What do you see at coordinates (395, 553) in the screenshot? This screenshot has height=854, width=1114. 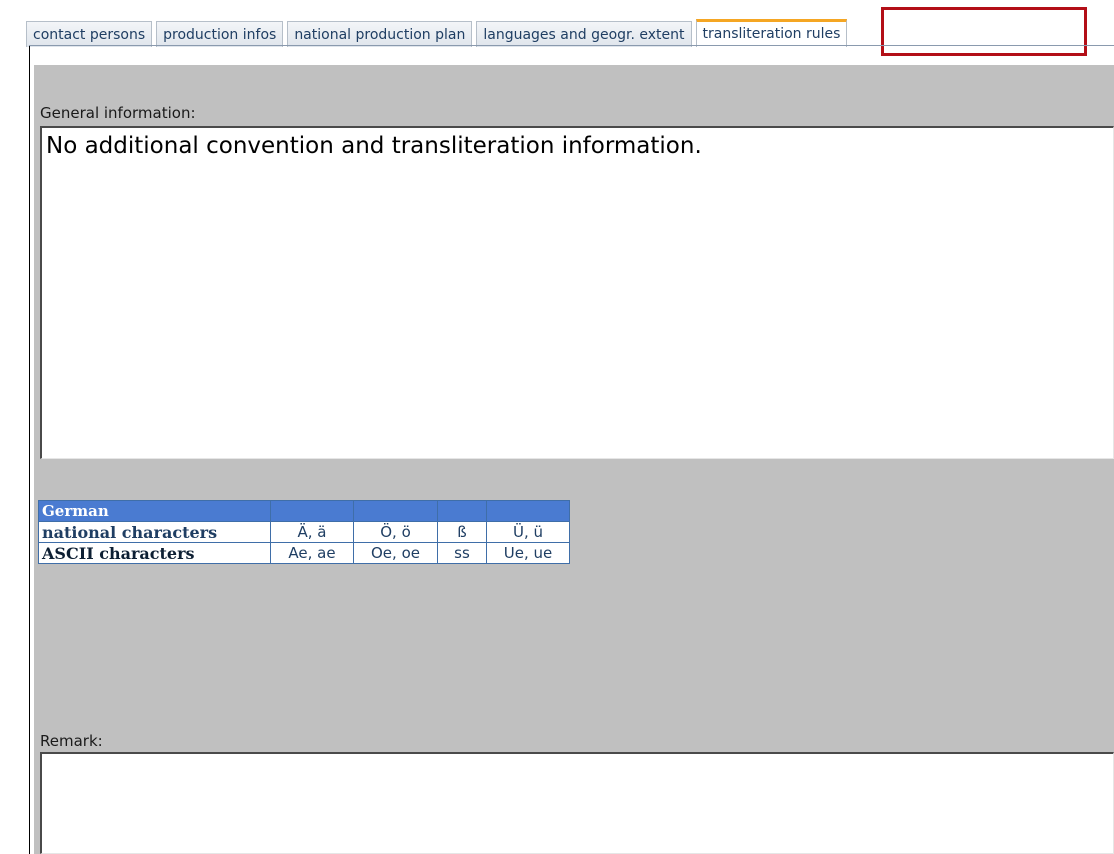 I see `table-cell: Oe, oe` at bounding box center [395, 553].